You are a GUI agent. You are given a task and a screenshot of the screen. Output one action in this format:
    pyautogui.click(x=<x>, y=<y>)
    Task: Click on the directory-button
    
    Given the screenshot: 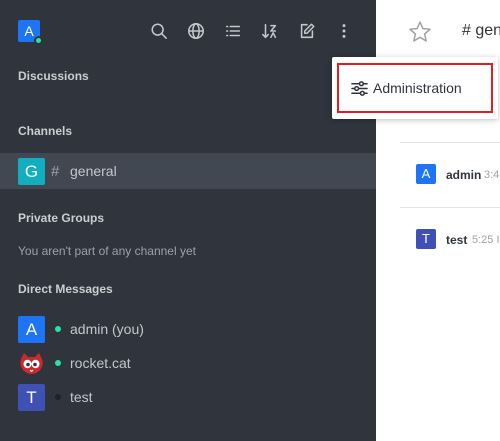 What is the action you would take?
    pyautogui.click(x=196, y=31)
    